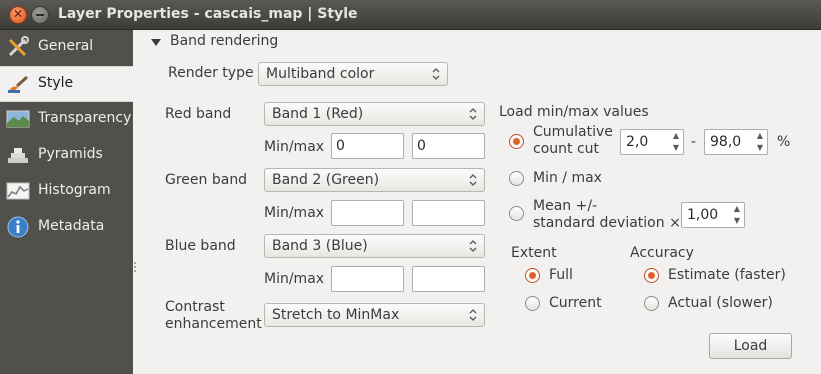 The height and width of the screenshot is (374, 821). I want to click on accuracy-estimate-radio, so click(651, 275).